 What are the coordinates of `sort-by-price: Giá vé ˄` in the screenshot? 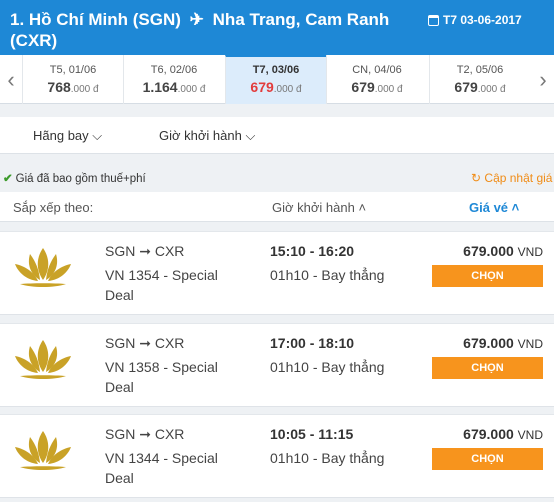 It's located at (494, 207).